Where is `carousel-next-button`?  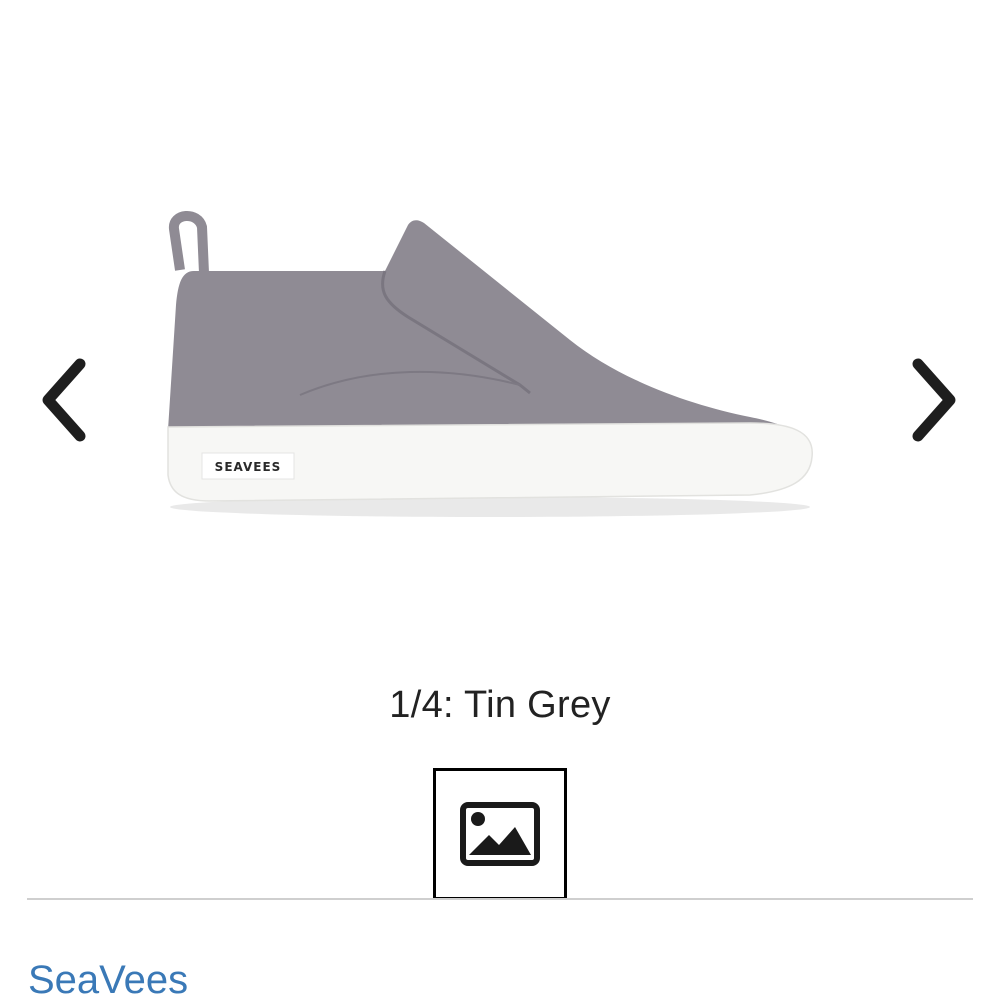
carousel-next-button is located at coordinates (932, 400).